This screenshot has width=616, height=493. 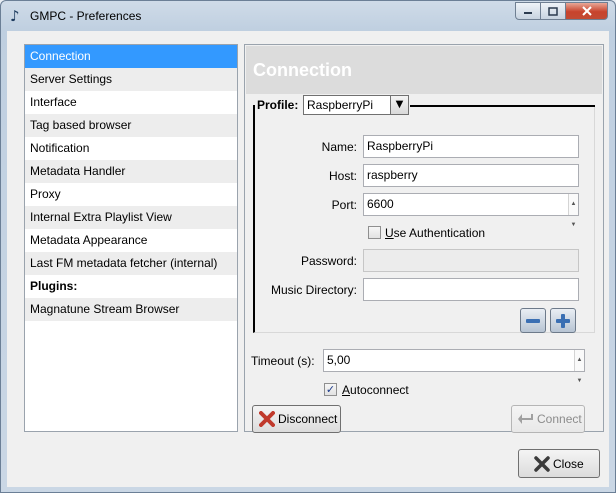 I want to click on use-authentication-label-text: se Authentication, so click(x=439, y=233).